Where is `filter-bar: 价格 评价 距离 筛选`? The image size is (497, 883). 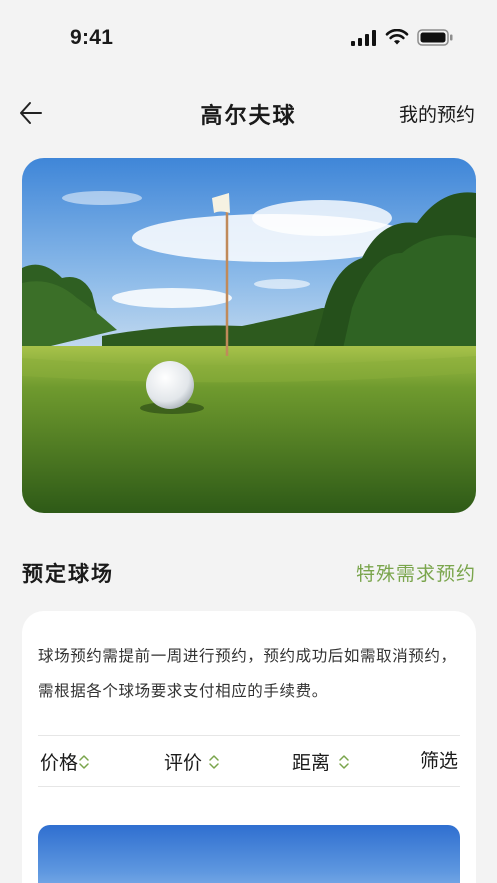 filter-bar: 价格 评价 距离 筛选 is located at coordinates (249, 761).